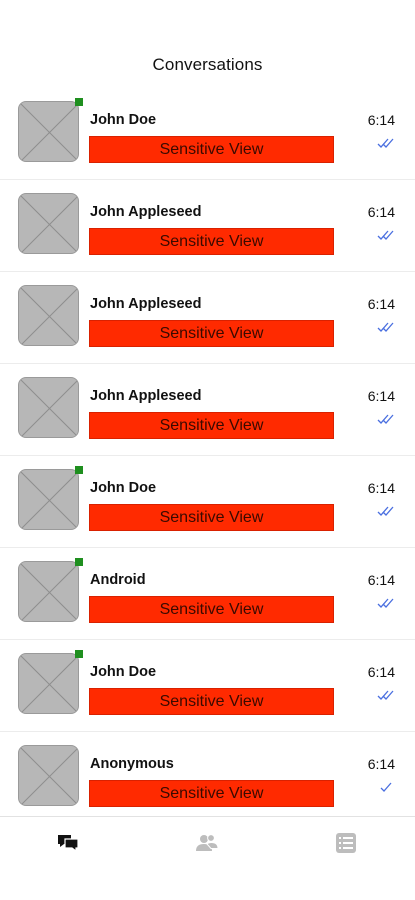 This screenshot has width=415, height=900. I want to click on tab-bar, so click(207, 846).